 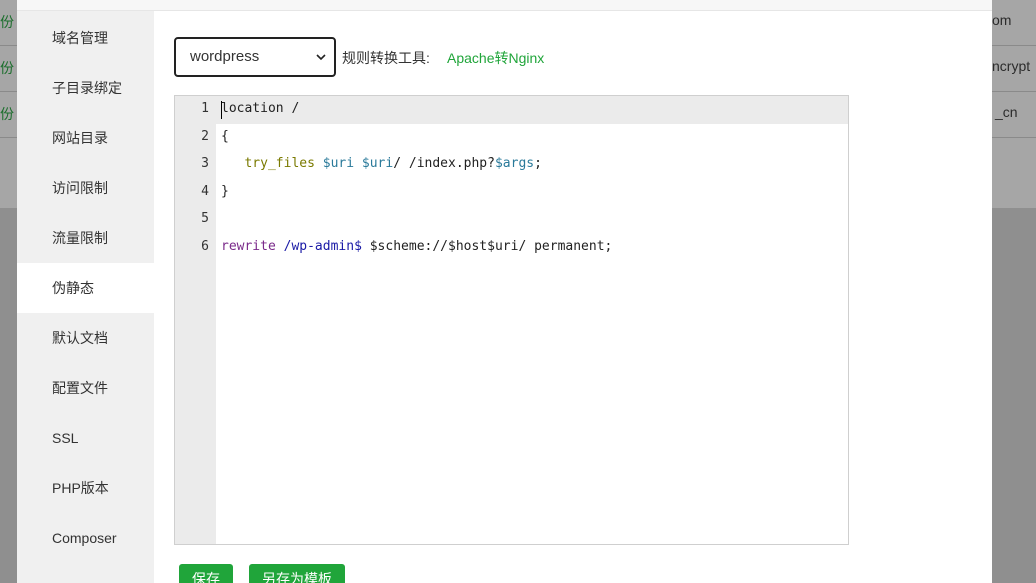 I want to click on code-line: {, so click(x=225, y=136).